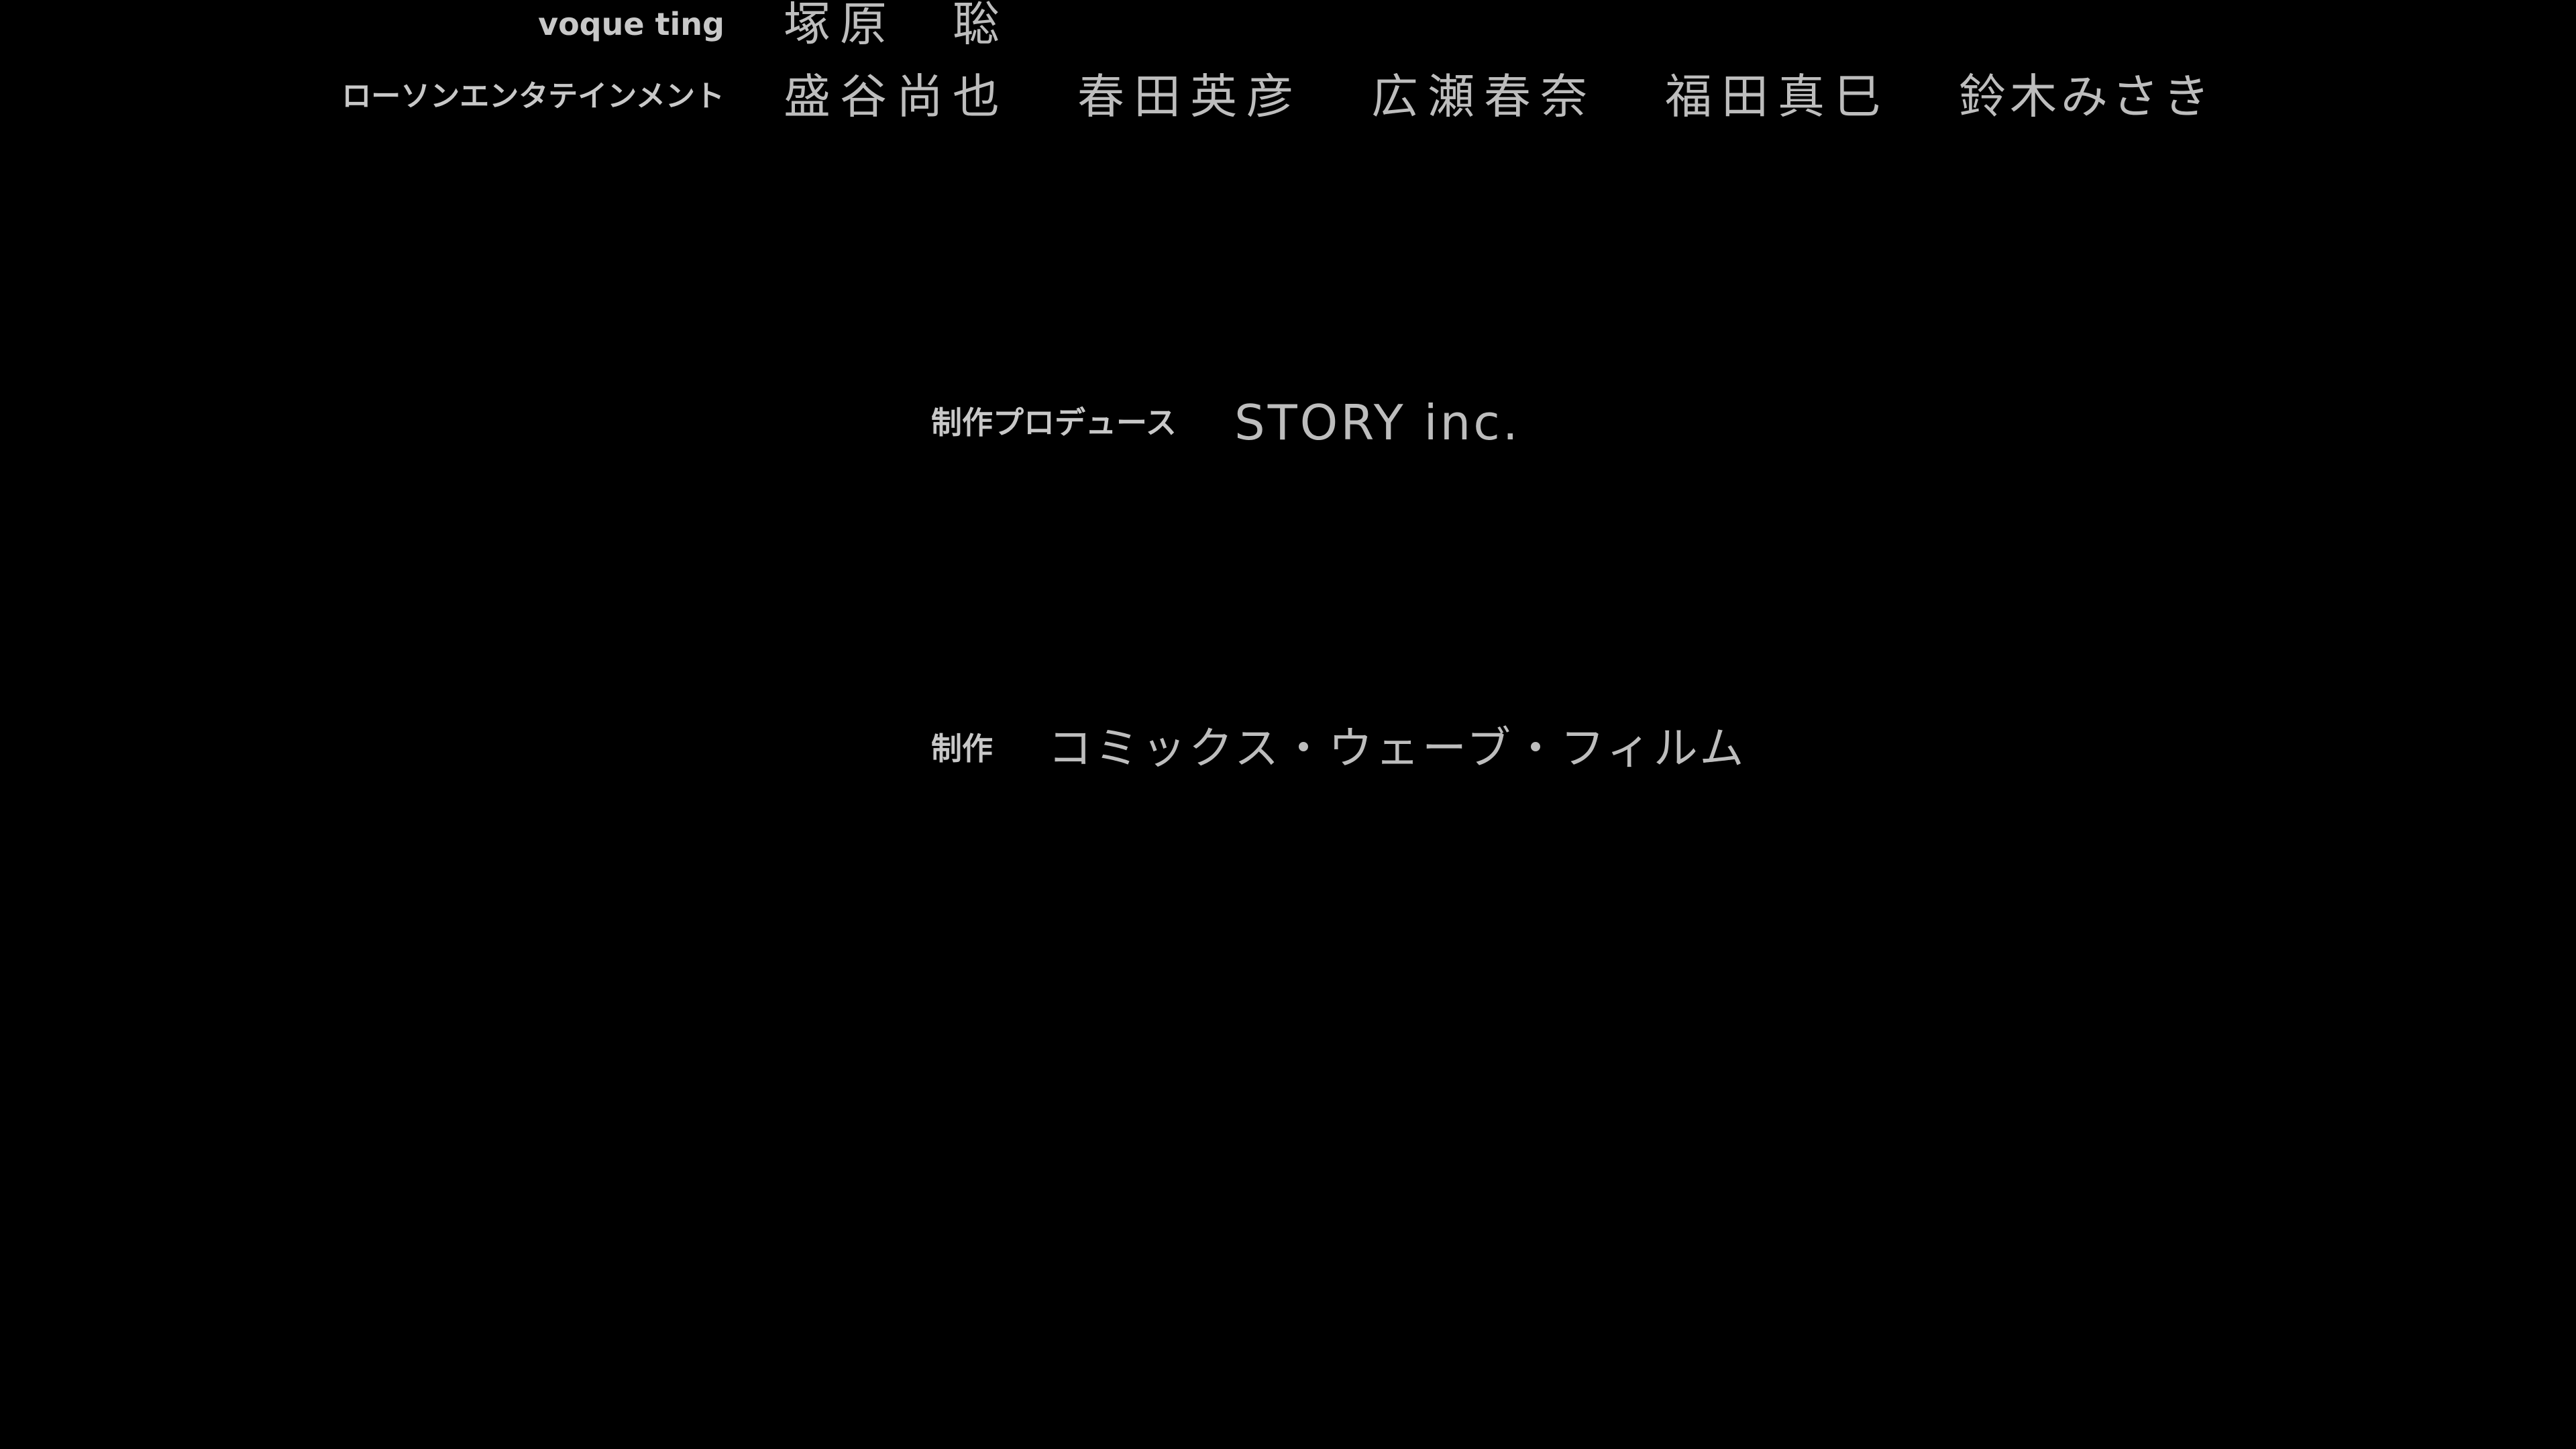  I want to click on credit-row-lawson-entertainment: ローソンエンタテインメント 盛谷尚也 春田英彦 広瀬春奈 福田真巳 鈴木みさき, so click(1288, 96).